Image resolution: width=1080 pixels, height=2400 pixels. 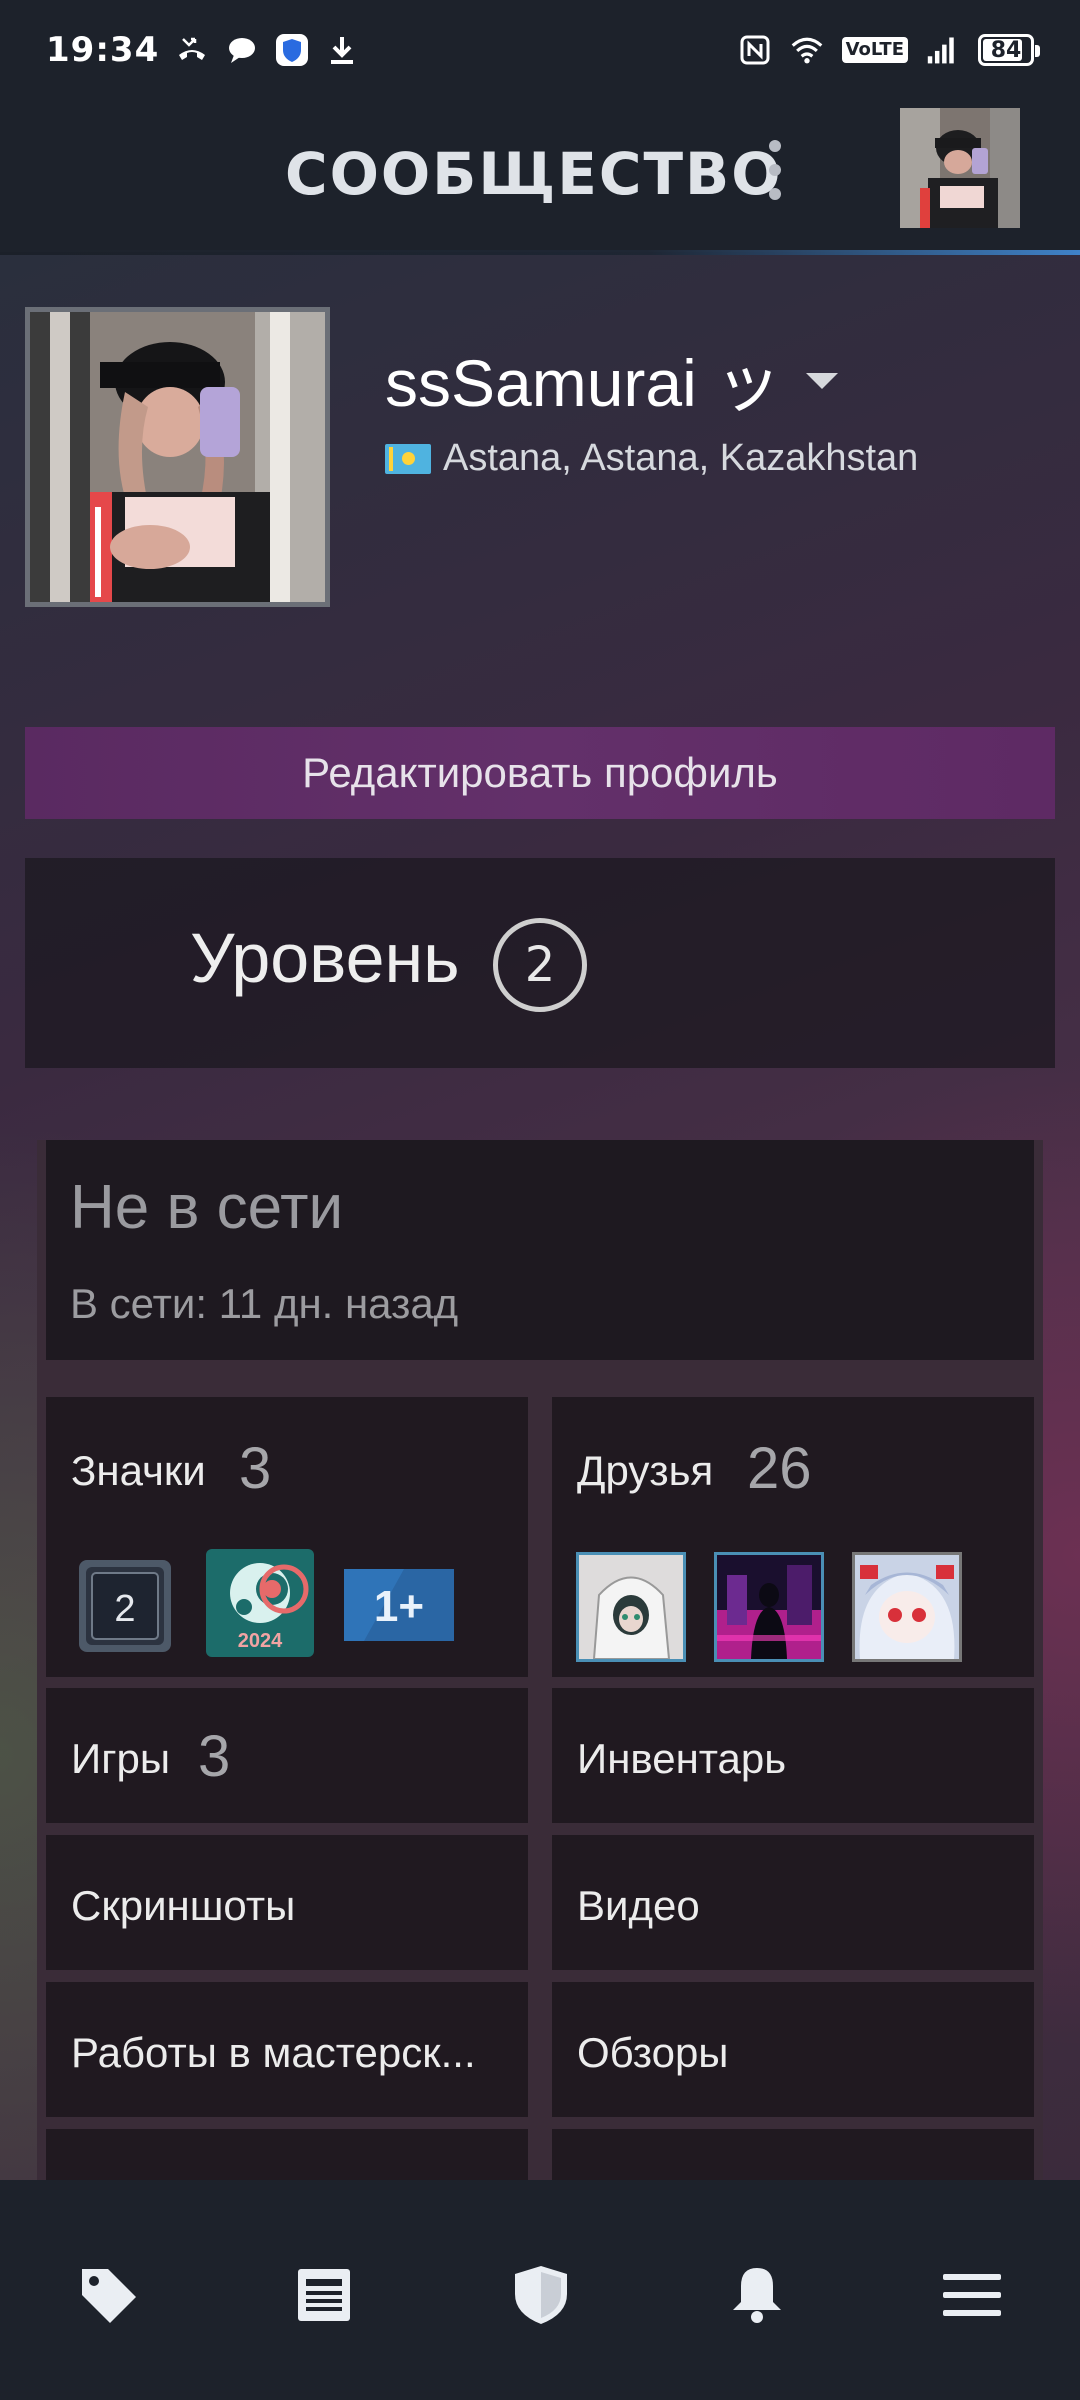 I want to click on shield-icon, so click(x=541, y=2295).